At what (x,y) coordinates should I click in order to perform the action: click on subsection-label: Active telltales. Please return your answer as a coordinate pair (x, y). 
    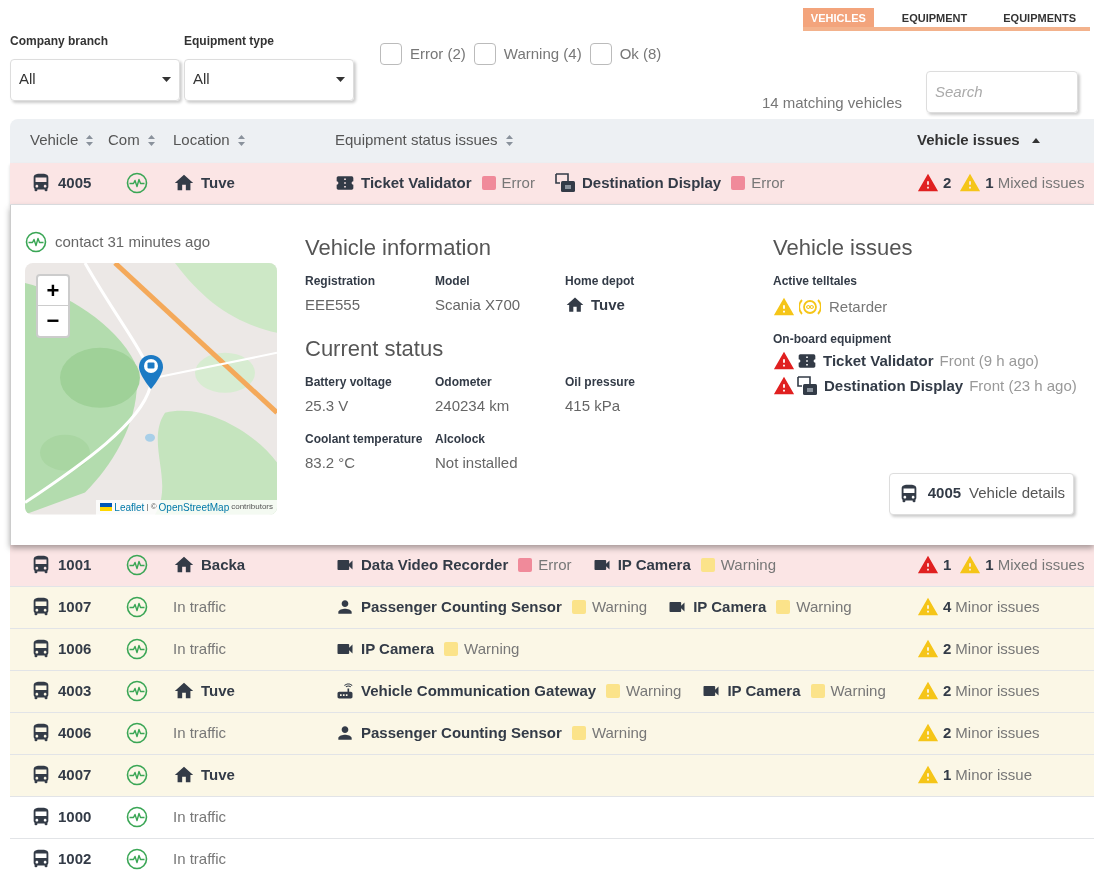
    Looking at the image, I should click on (816, 281).